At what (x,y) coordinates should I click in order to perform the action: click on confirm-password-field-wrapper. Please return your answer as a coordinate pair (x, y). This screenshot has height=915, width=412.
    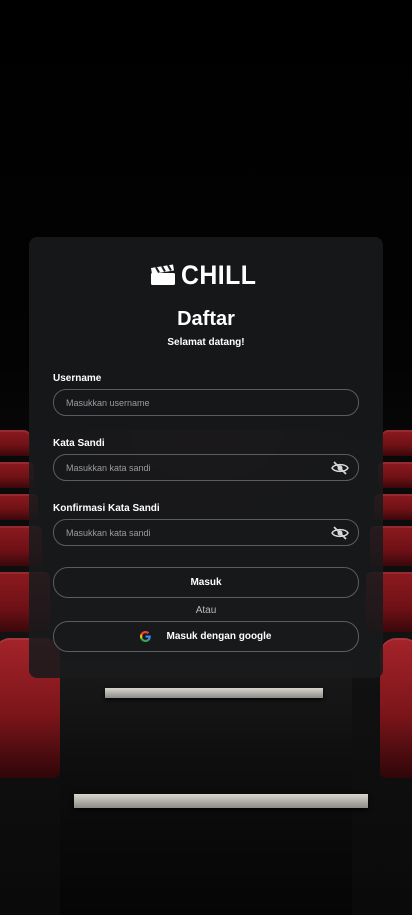
    Looking at the image, I should click on (206, 532).